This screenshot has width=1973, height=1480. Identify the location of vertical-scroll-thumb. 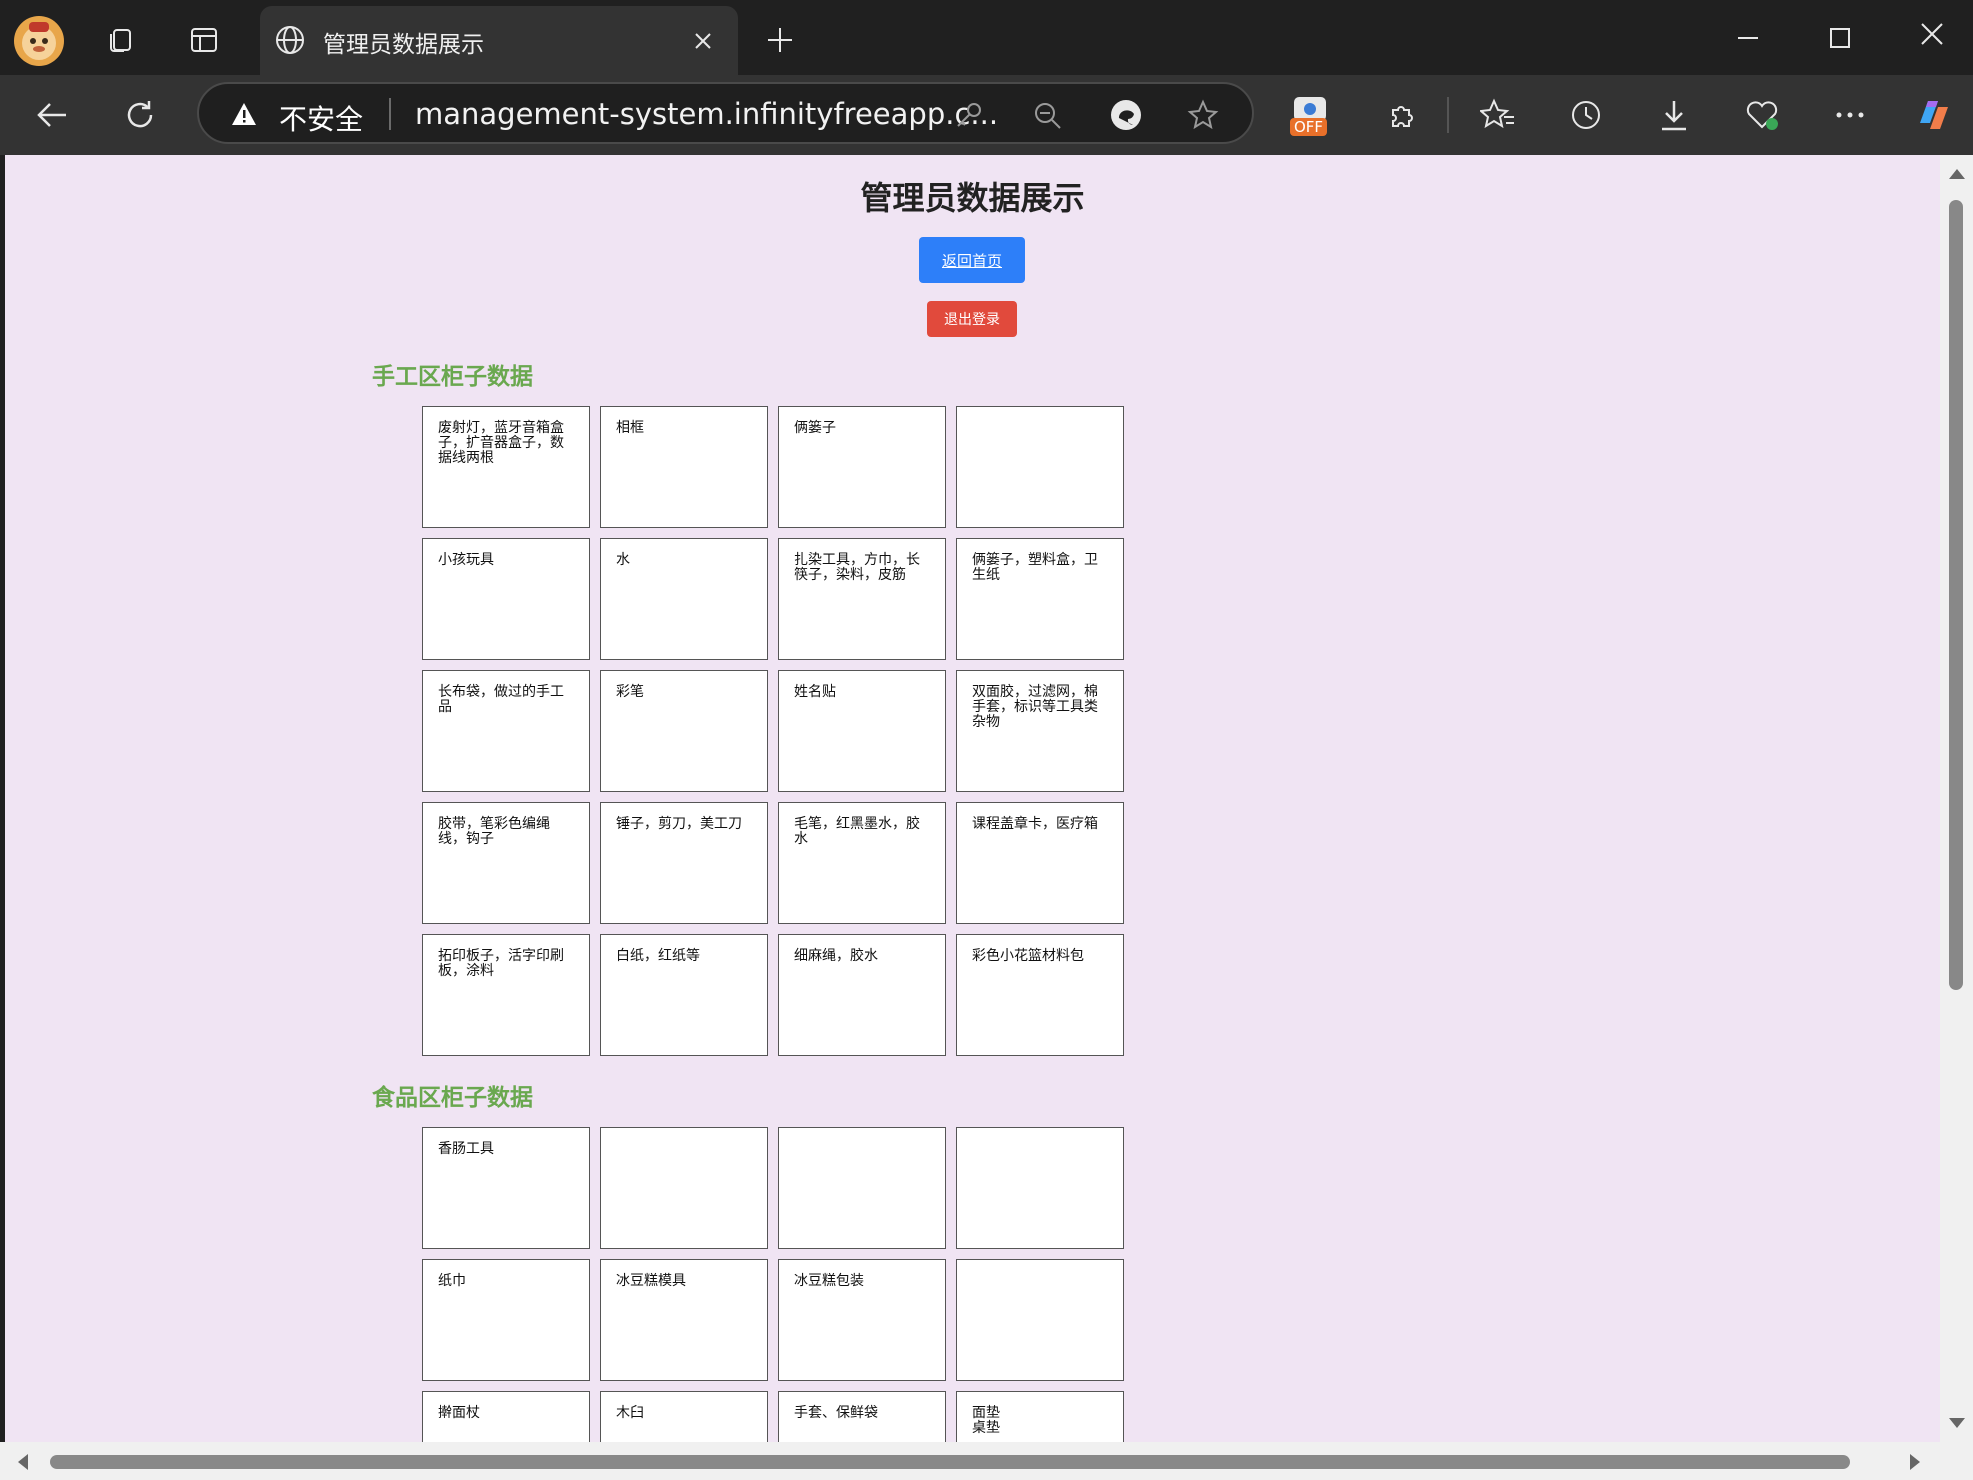
(1956, 595).